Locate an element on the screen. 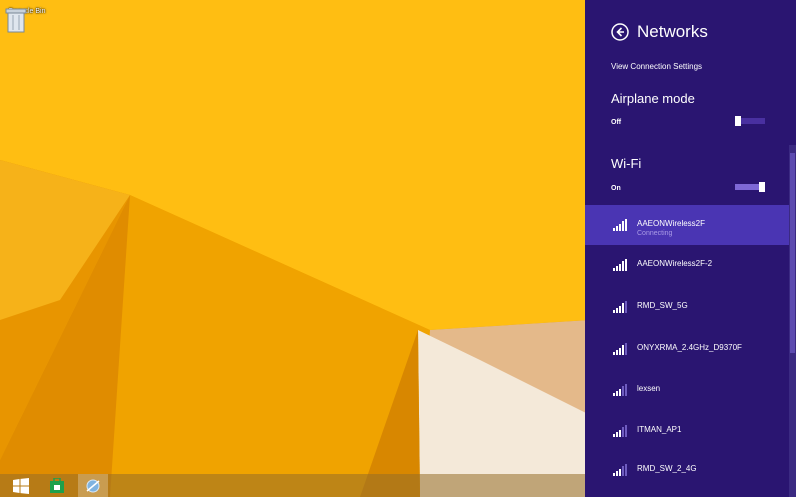 This screenshot has width=796, height=497. network-item: RMD_SW_5G is located at coordinates (687, 307).